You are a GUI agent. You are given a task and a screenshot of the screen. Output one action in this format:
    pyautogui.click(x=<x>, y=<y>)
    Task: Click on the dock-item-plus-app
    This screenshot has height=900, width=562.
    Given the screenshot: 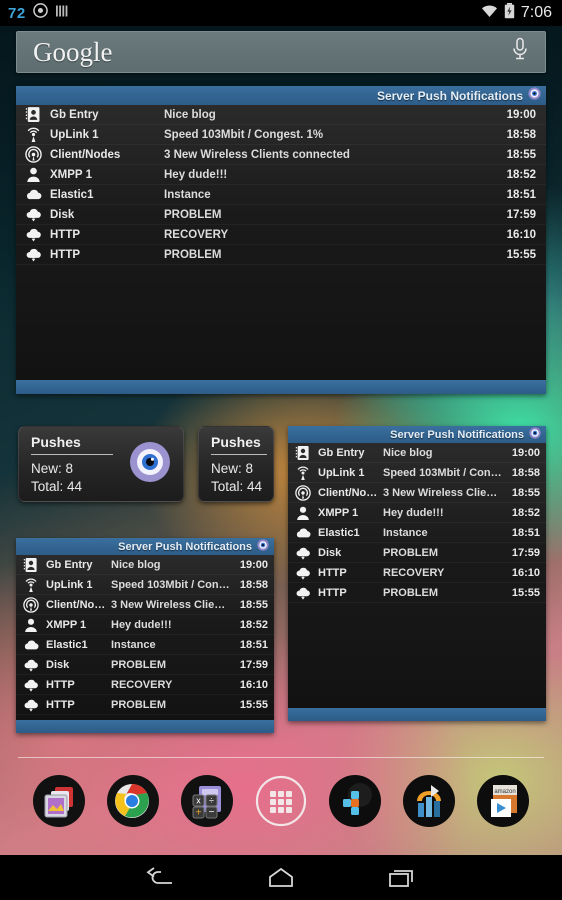 What is the action you would take?
    pyautogui.click(x=355, y=801)
    